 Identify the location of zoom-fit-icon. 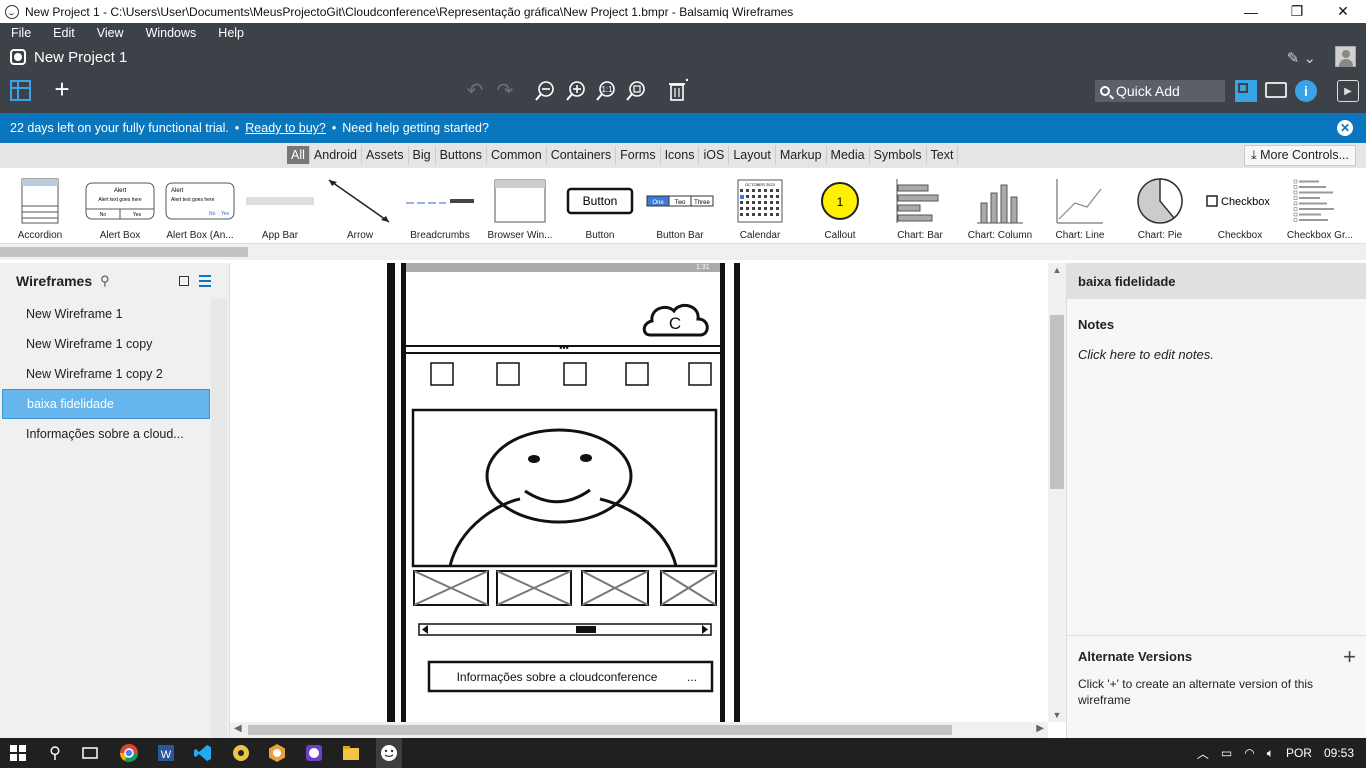
(636, 91).